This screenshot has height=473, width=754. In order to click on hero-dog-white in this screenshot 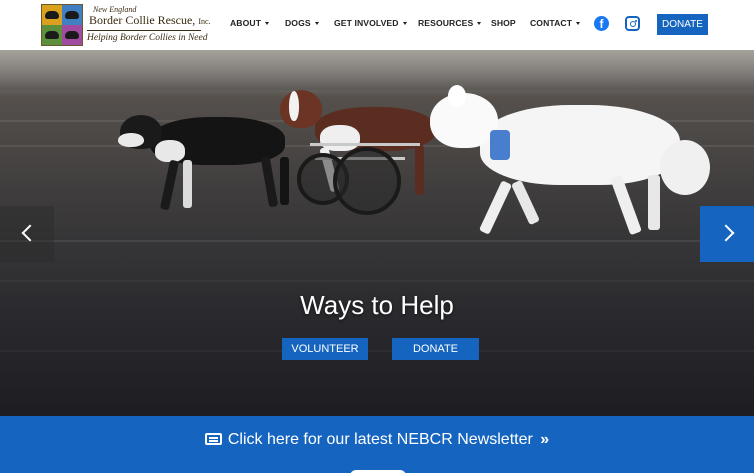, I will do `click(570, 170)`.